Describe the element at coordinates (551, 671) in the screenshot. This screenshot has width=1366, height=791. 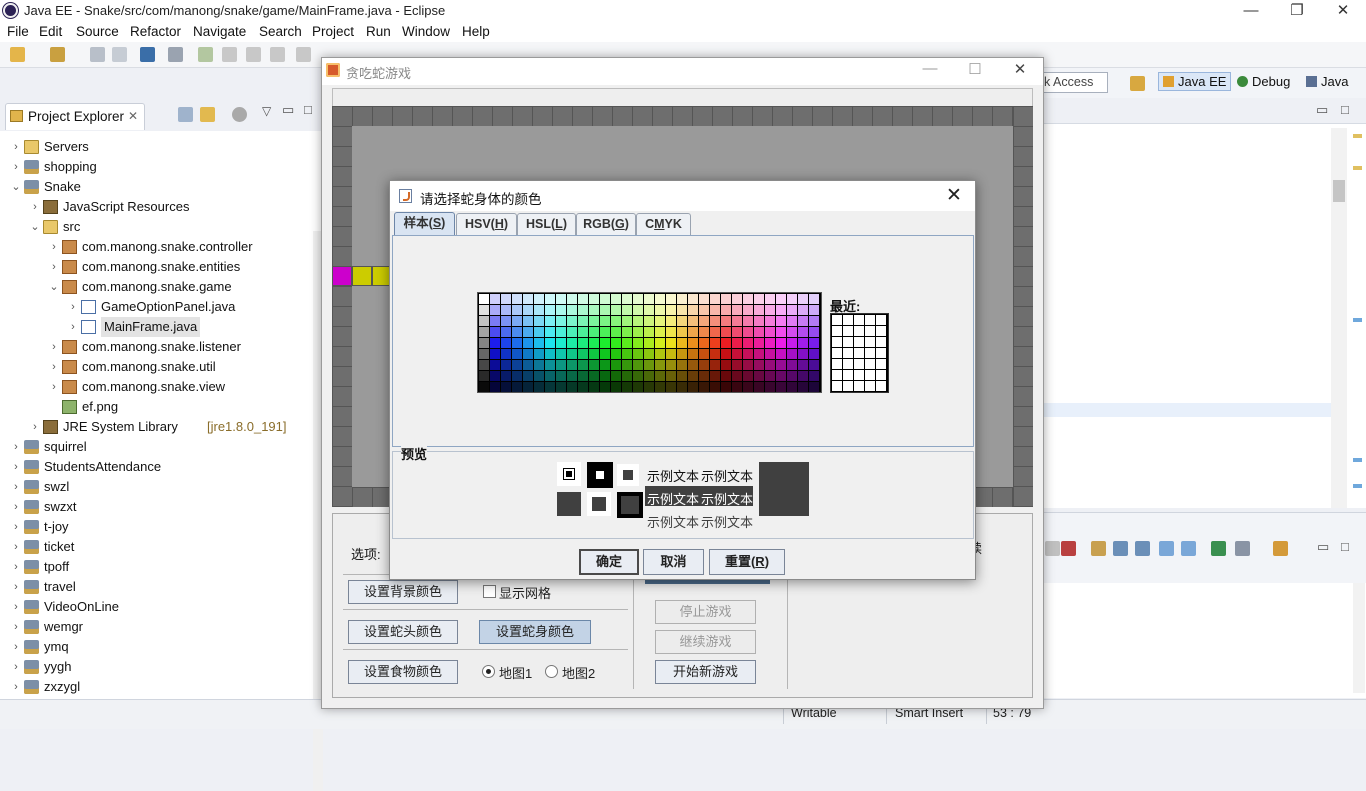
I see `map2-radio` at that location.